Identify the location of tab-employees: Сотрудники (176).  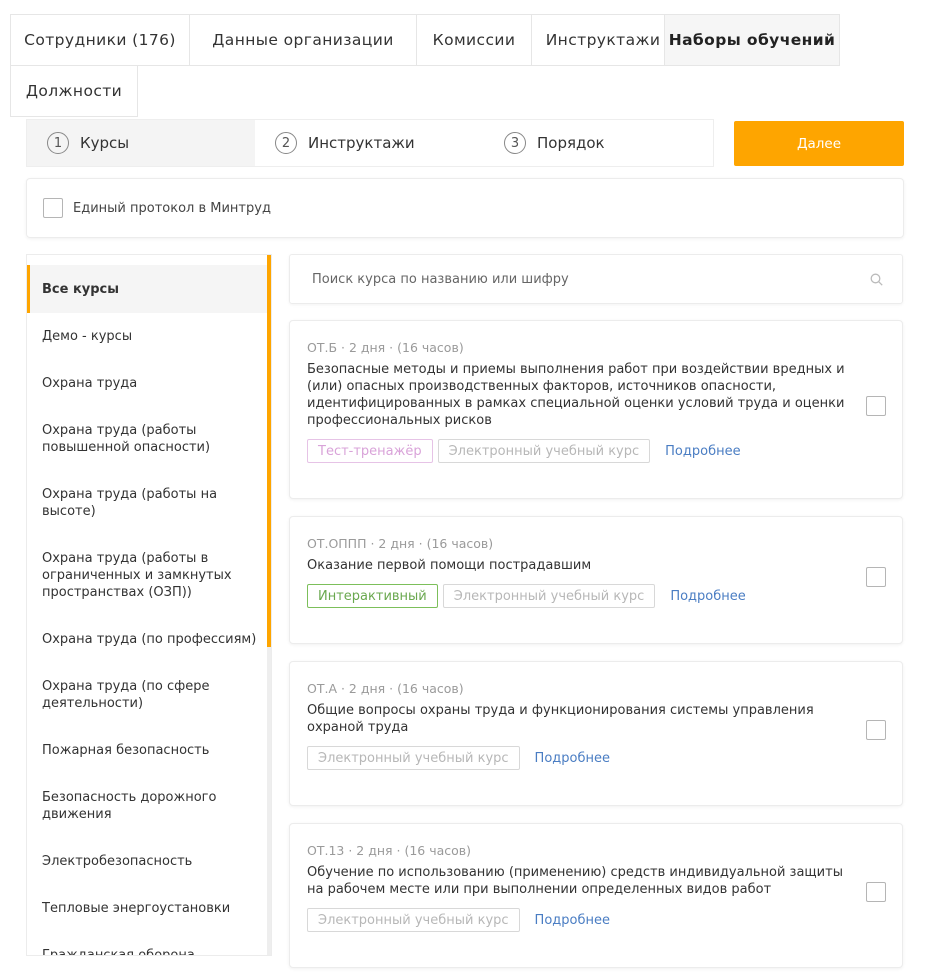
(100, 40).